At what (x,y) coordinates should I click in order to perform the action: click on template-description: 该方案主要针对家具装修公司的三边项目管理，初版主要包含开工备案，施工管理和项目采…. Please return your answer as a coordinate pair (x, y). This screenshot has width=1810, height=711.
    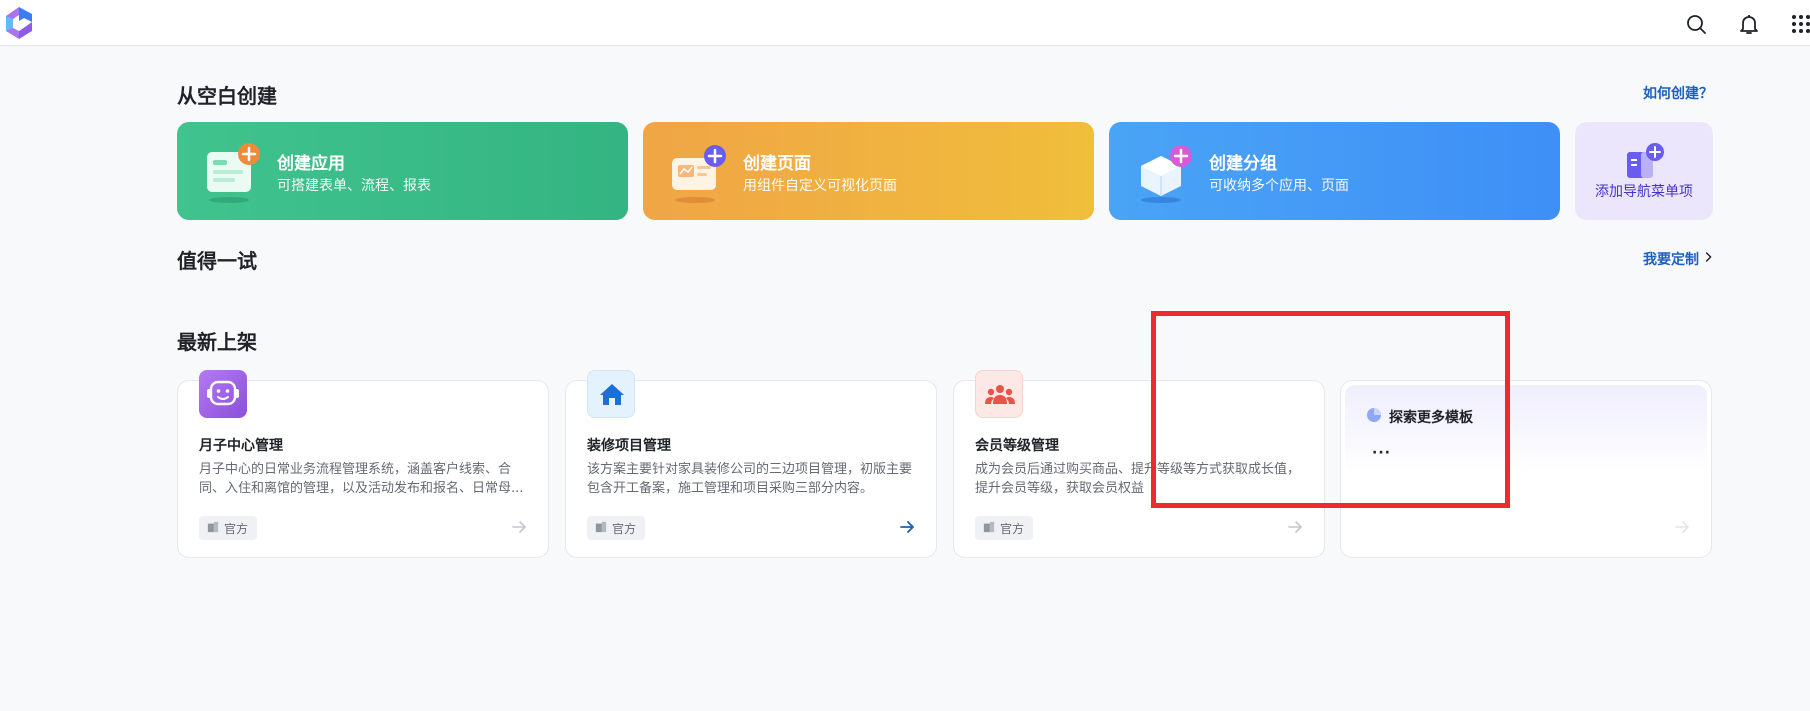
    Looking at the image, I should click on (750, 479).